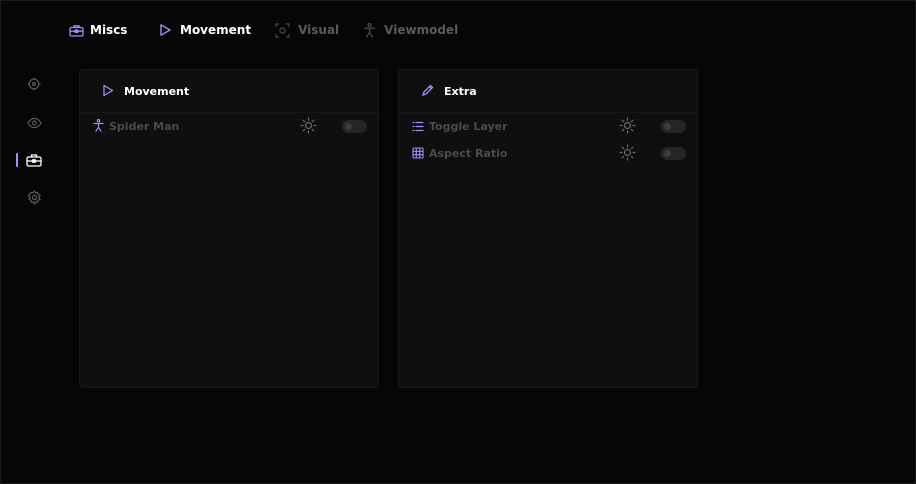  I want to click on setting-row-spider-man: Spider Man, so click(229, 126).